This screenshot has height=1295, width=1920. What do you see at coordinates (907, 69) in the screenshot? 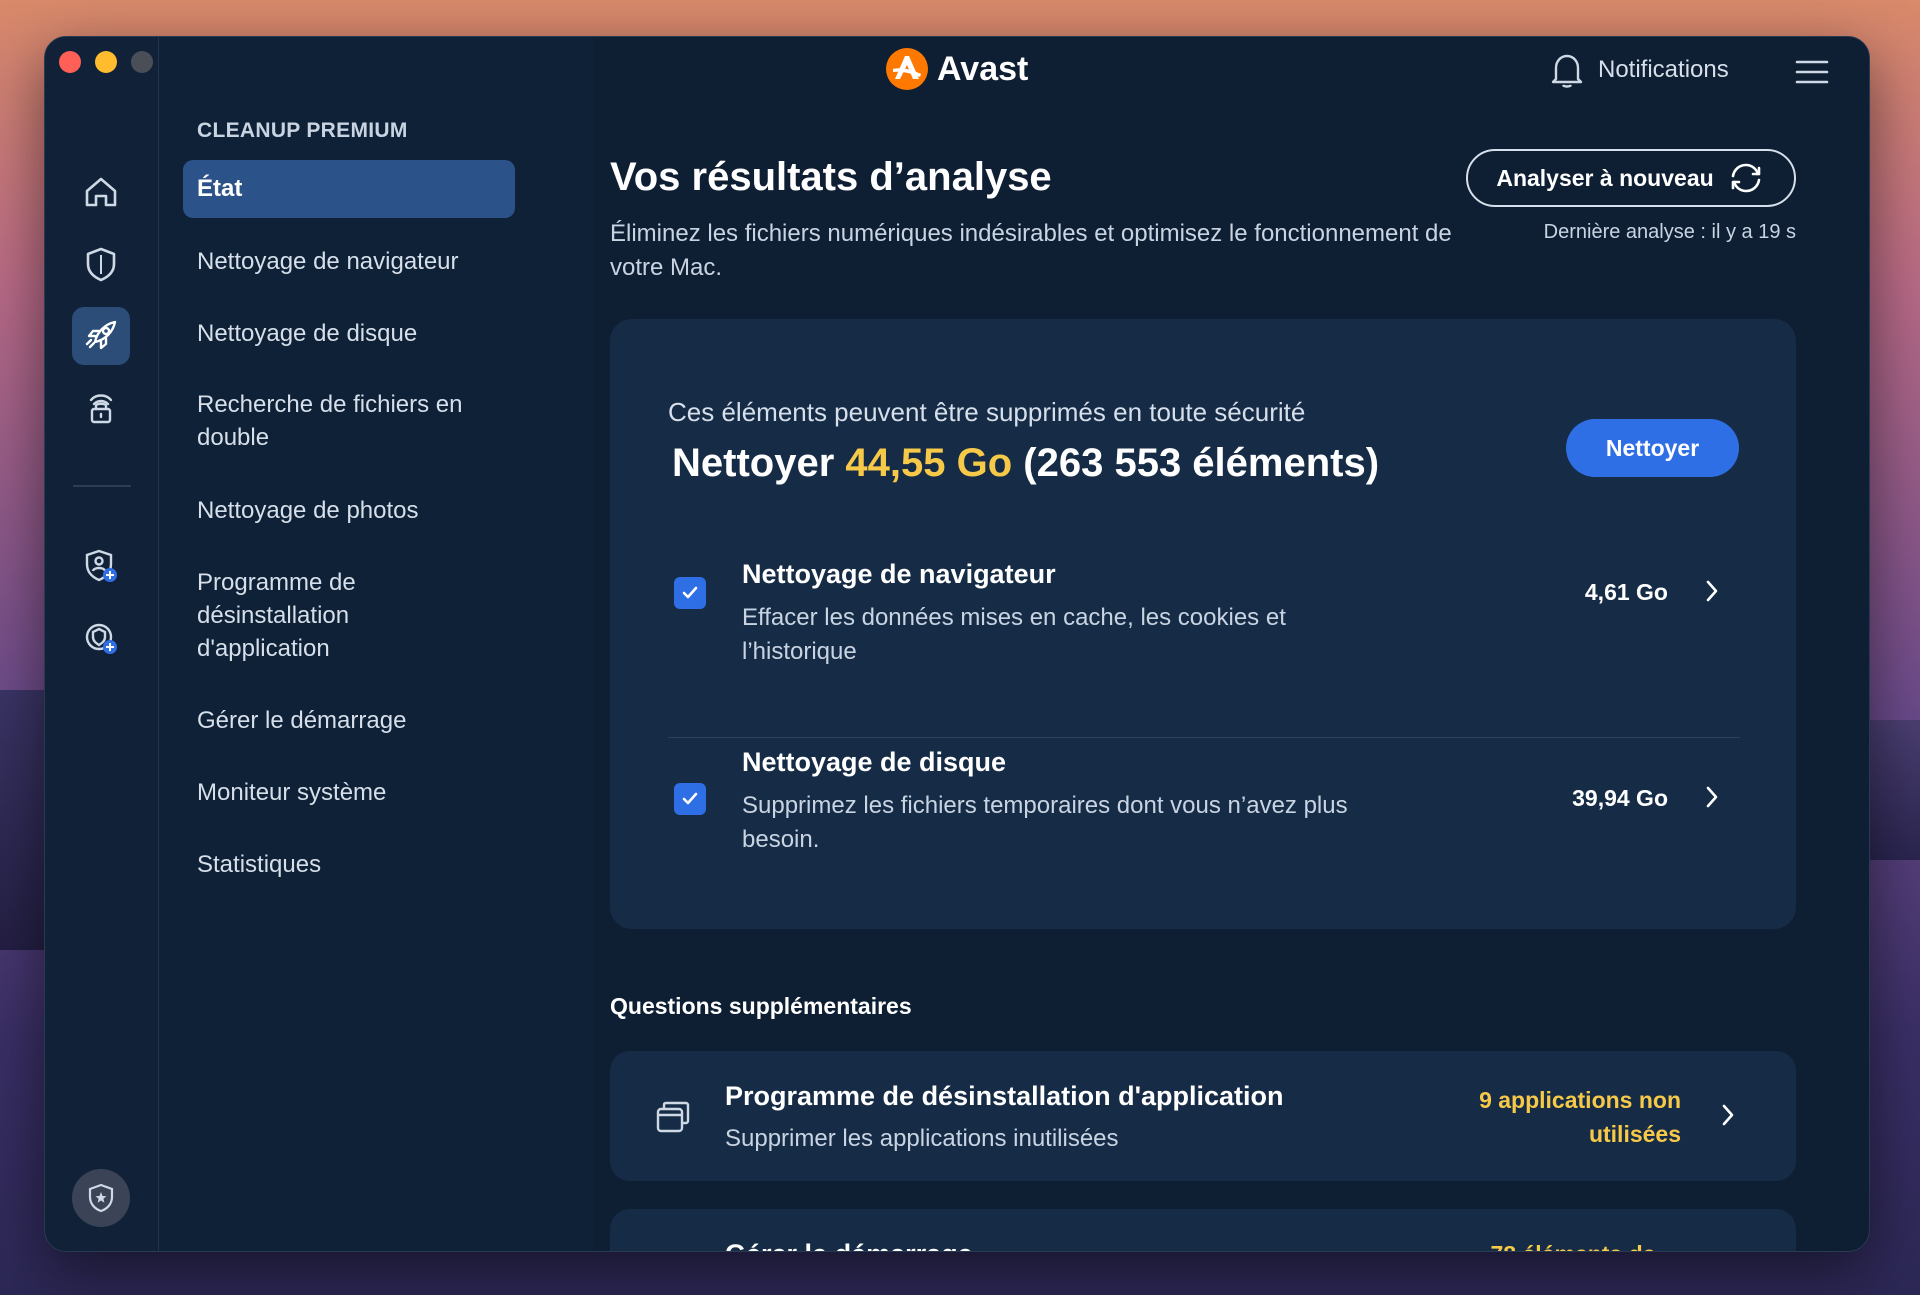
I see `avast-logo-icon` at bounding box center [907, 69].